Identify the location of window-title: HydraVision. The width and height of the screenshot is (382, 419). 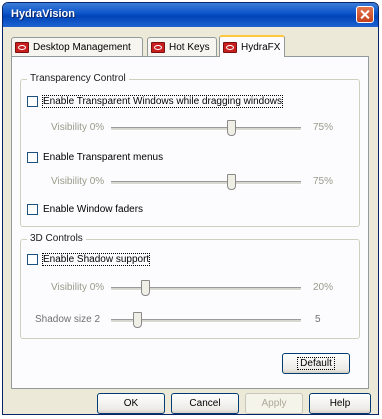
(43, 14).